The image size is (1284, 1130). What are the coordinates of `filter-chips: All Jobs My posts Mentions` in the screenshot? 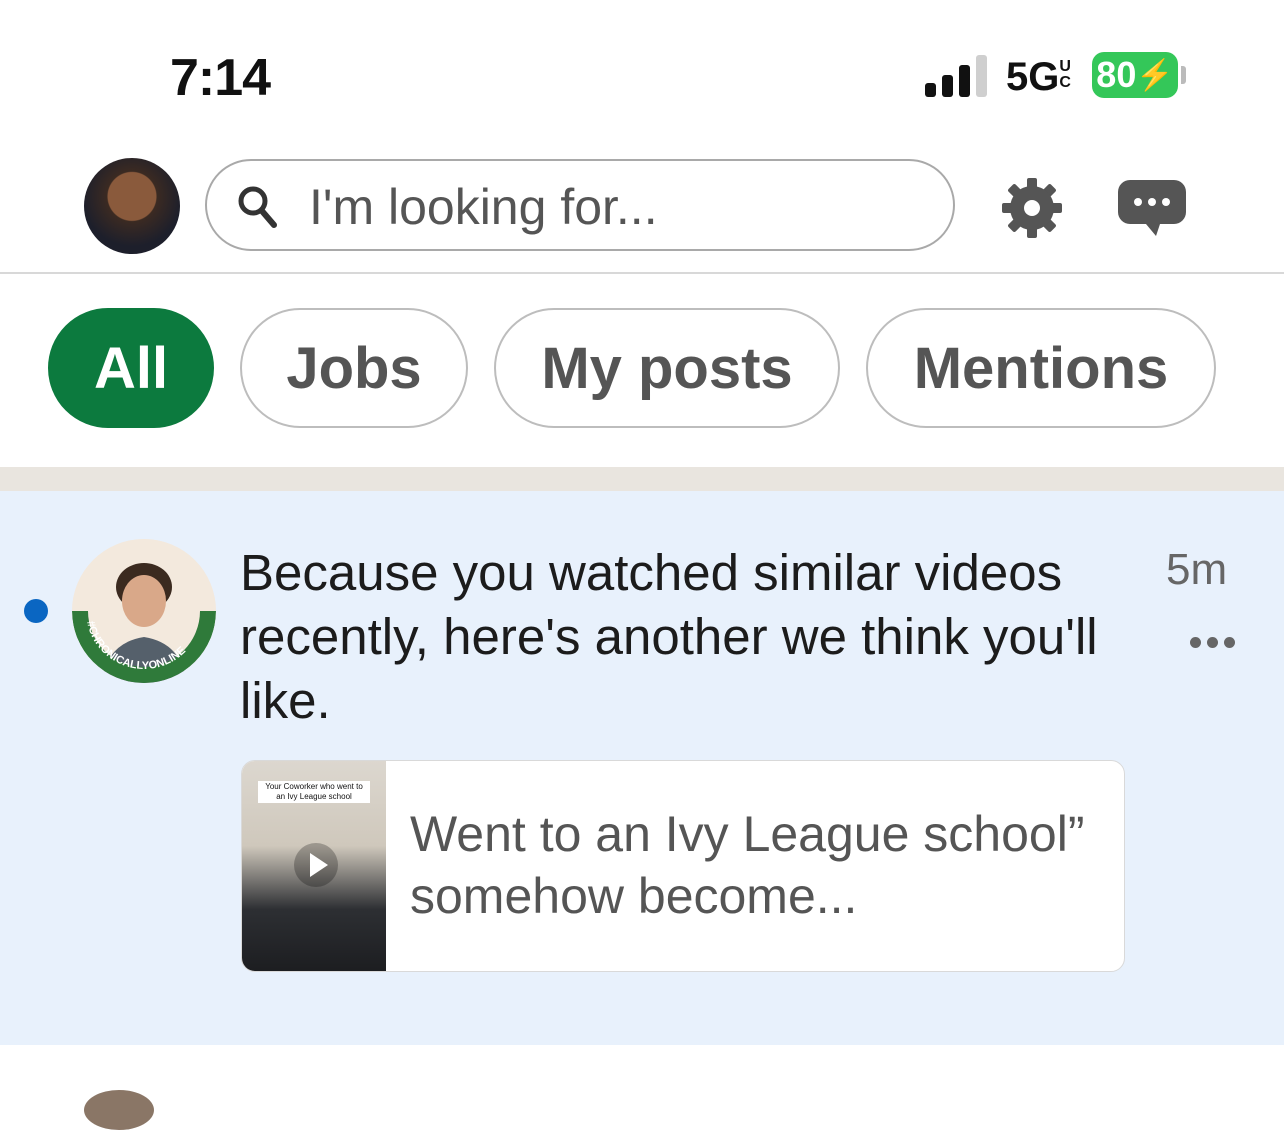 It's located at (642, 369).